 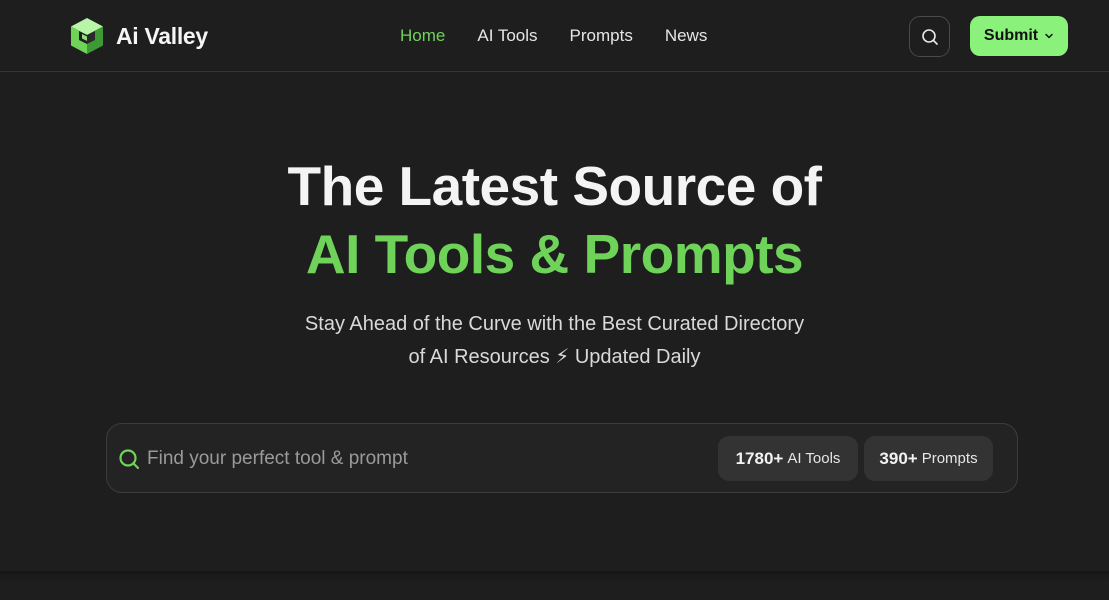 I want to click on chevron-down-icon, so click(x=1049, y=36).